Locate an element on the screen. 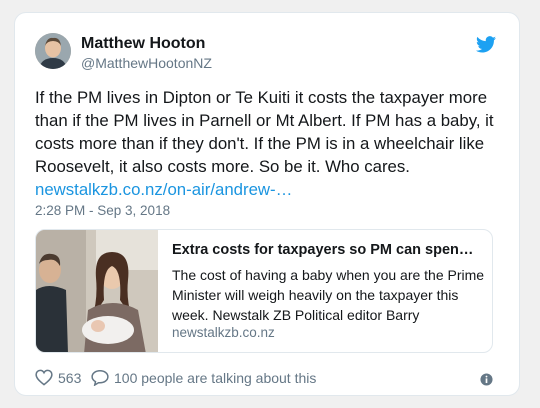 This screenshot has height=408, width=540. twitter-bird-icon is located at coordinates (486, 44).